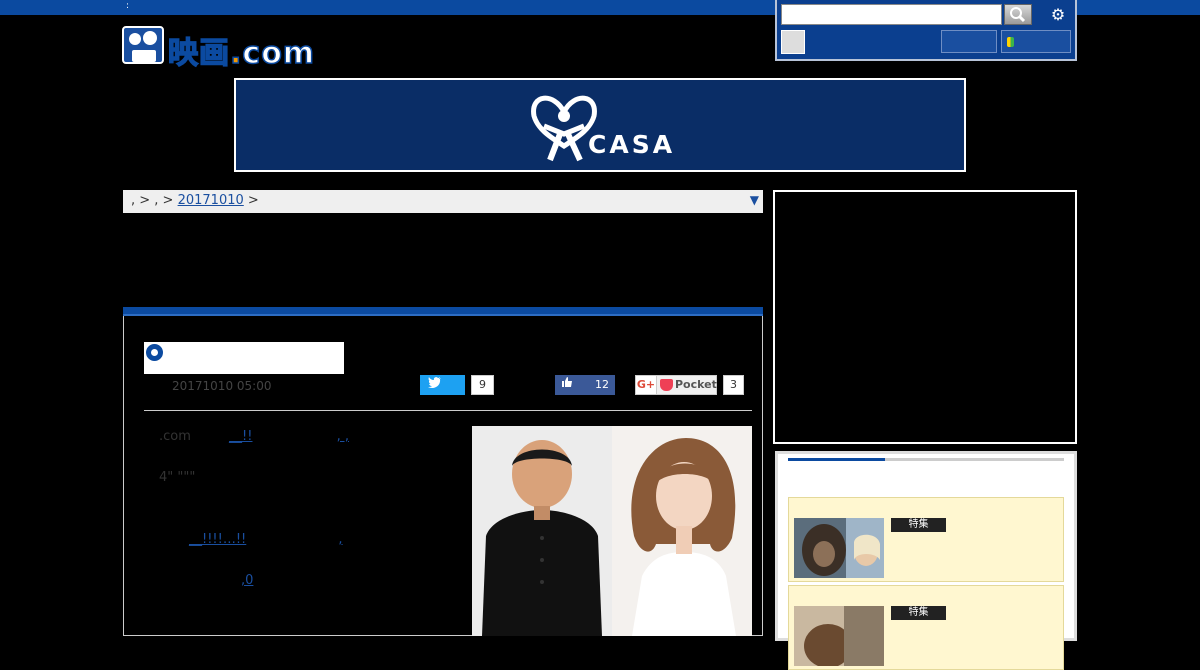 Image resolution: width=1200 pixels, height=670 pixels. Describe the element at coordinates (143, 45) in the screenshot. I see `camera-logo-icon` at that location.